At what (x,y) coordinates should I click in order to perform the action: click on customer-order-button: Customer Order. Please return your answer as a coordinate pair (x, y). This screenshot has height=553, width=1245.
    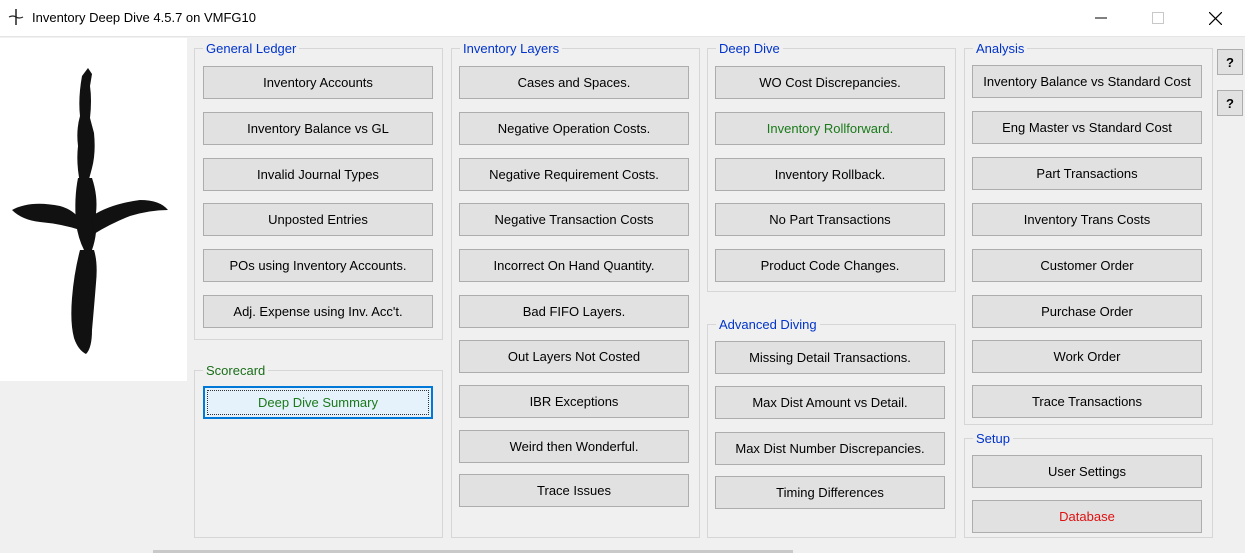
    Looking at the image, I should click on (1087, 265).